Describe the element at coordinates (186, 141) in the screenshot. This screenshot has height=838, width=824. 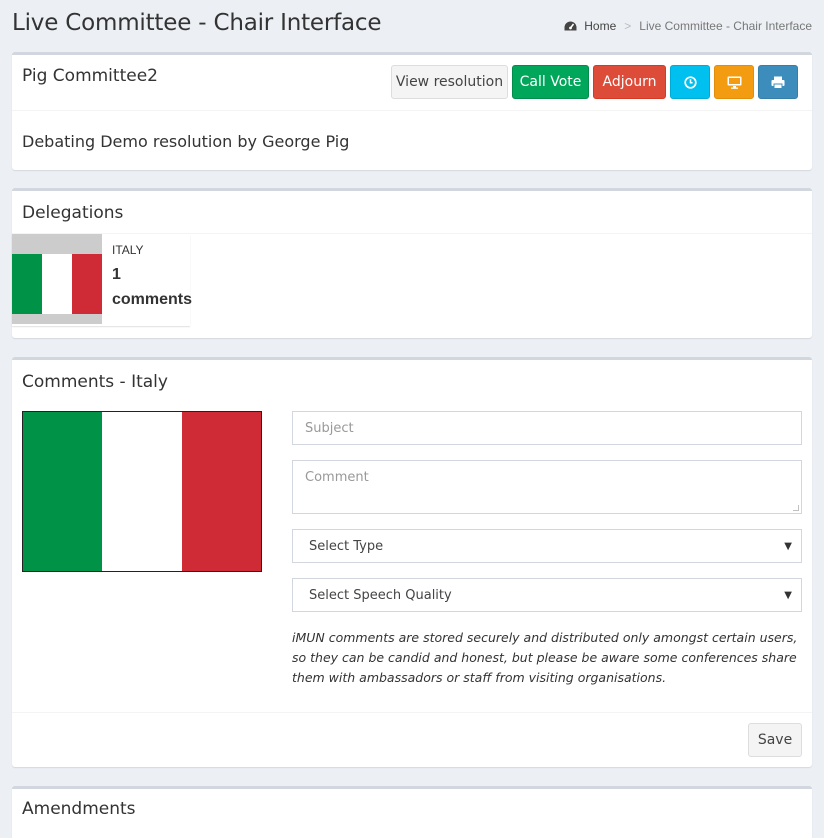
I see `debating-status: Debating Demo resolution by George Pig` at that location.